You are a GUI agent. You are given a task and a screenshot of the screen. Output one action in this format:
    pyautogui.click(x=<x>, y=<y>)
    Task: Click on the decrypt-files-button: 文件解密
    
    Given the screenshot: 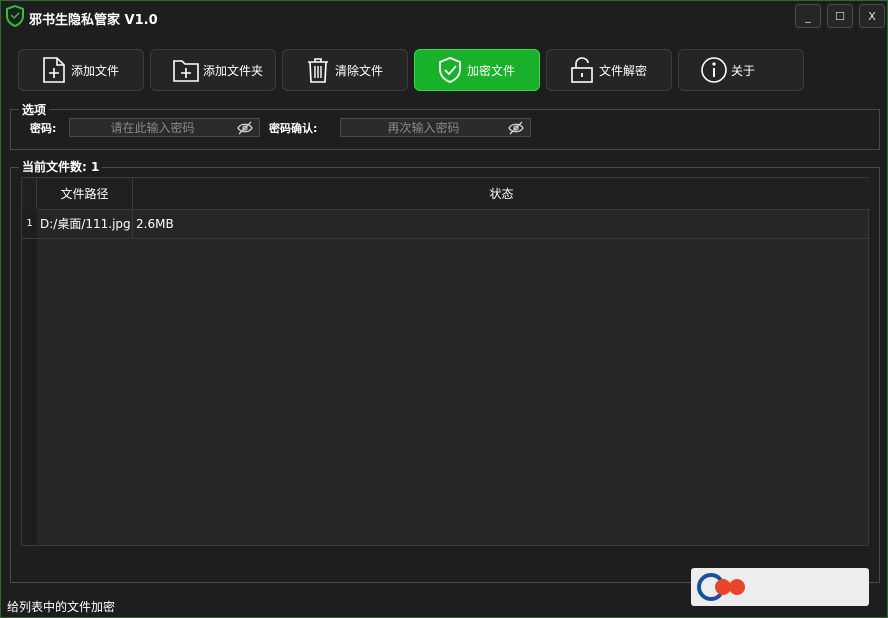 What is the action you would take?
    pyautogui.click(x=609, y=70)
    